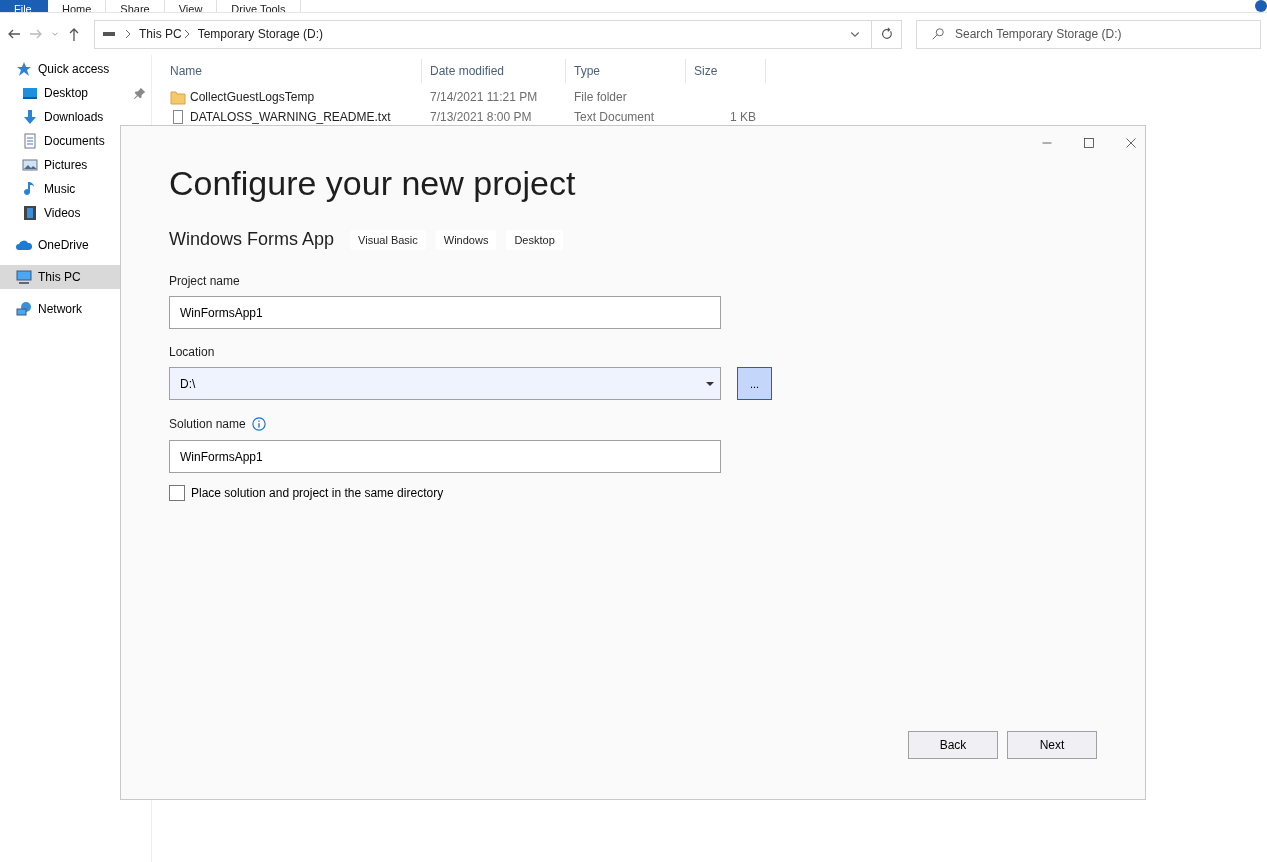 This screenshot has width=1267, height=862. I want to click on table-cell: 1 KB, so click(743, 117).